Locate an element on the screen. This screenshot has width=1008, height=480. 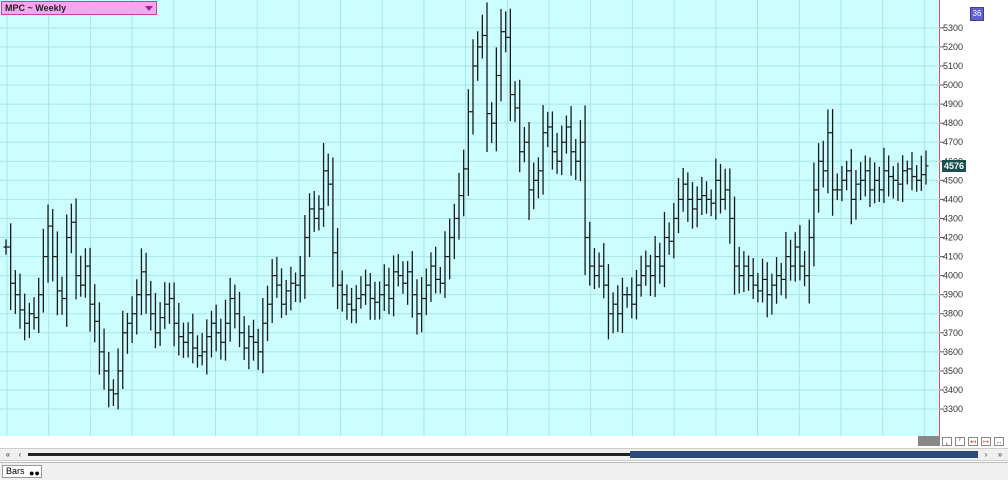
chart-title: MPC ~ Weekly is located at coordinates (36, 8).